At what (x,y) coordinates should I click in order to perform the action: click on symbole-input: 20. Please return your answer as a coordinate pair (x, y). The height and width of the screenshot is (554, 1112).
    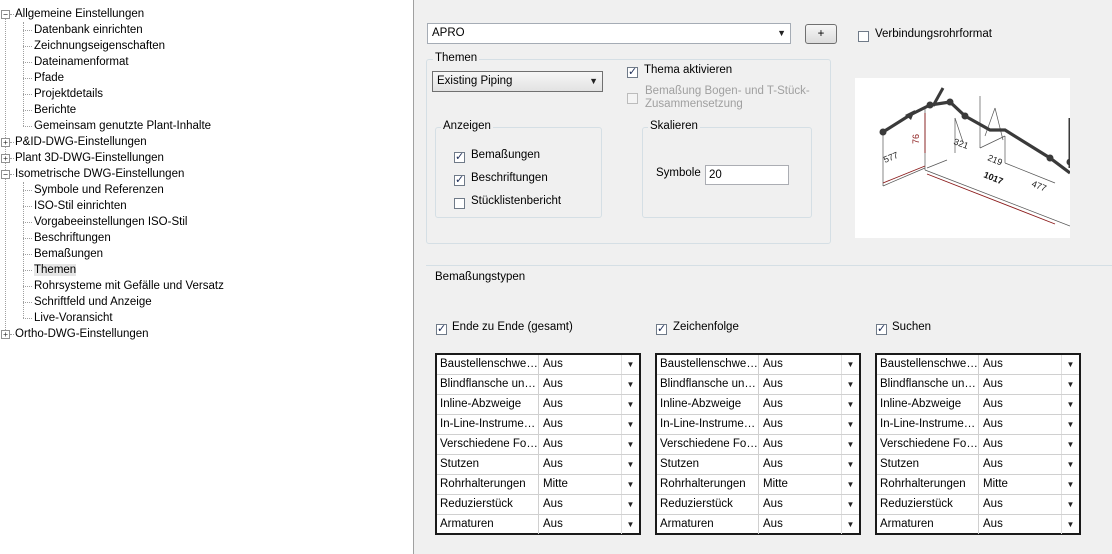
    Looking at the image, I should click on (747, 175).